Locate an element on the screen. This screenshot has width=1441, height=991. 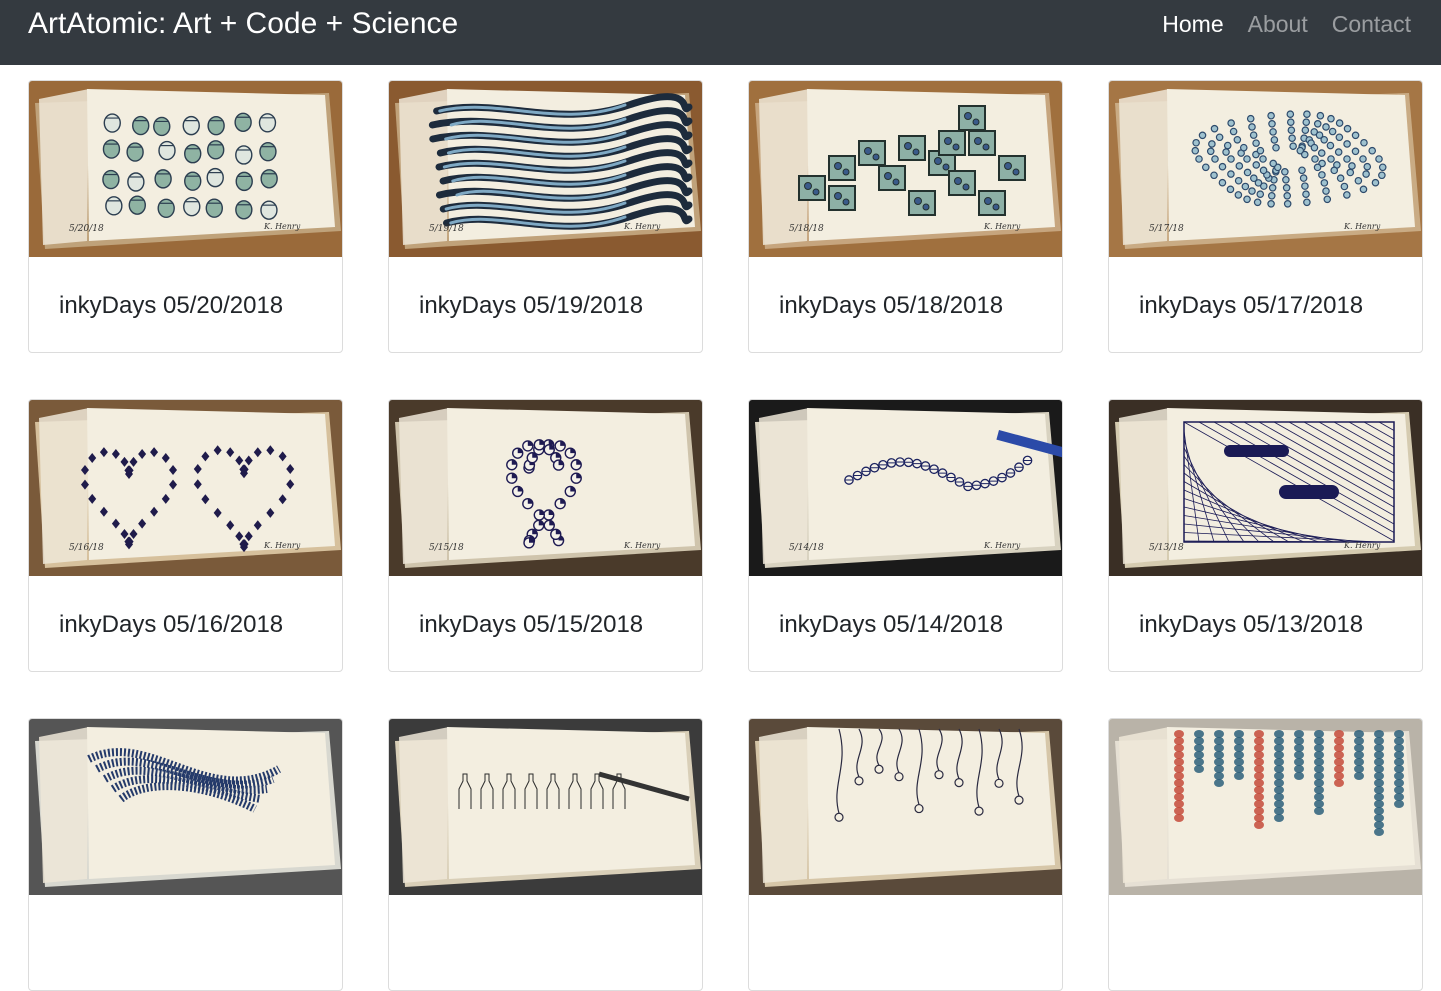
svg-text: 5/18/18 is located at coordinates (806, 229).